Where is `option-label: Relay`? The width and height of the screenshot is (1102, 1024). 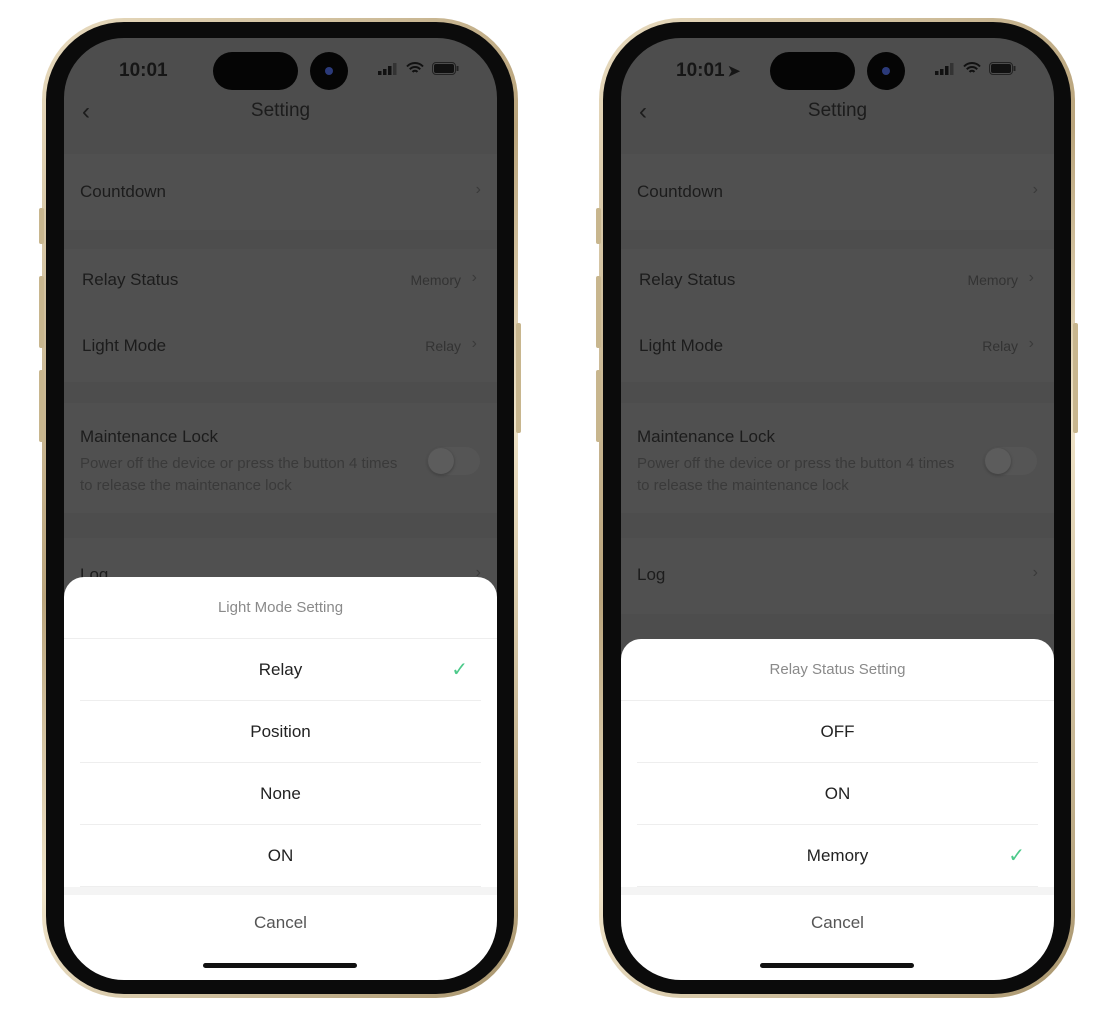
option-label: Relay is located at coordinates (280, 669).